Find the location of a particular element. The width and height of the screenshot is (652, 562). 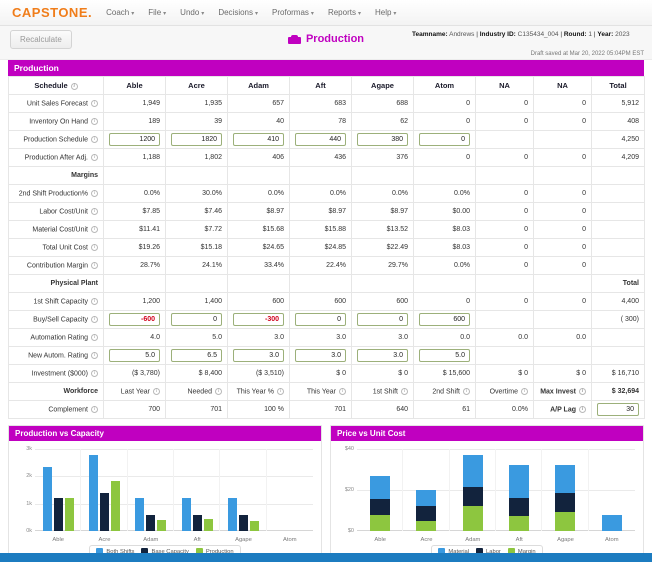

buy-sell-capacity-input-agape is located at coordinates (382, 319).